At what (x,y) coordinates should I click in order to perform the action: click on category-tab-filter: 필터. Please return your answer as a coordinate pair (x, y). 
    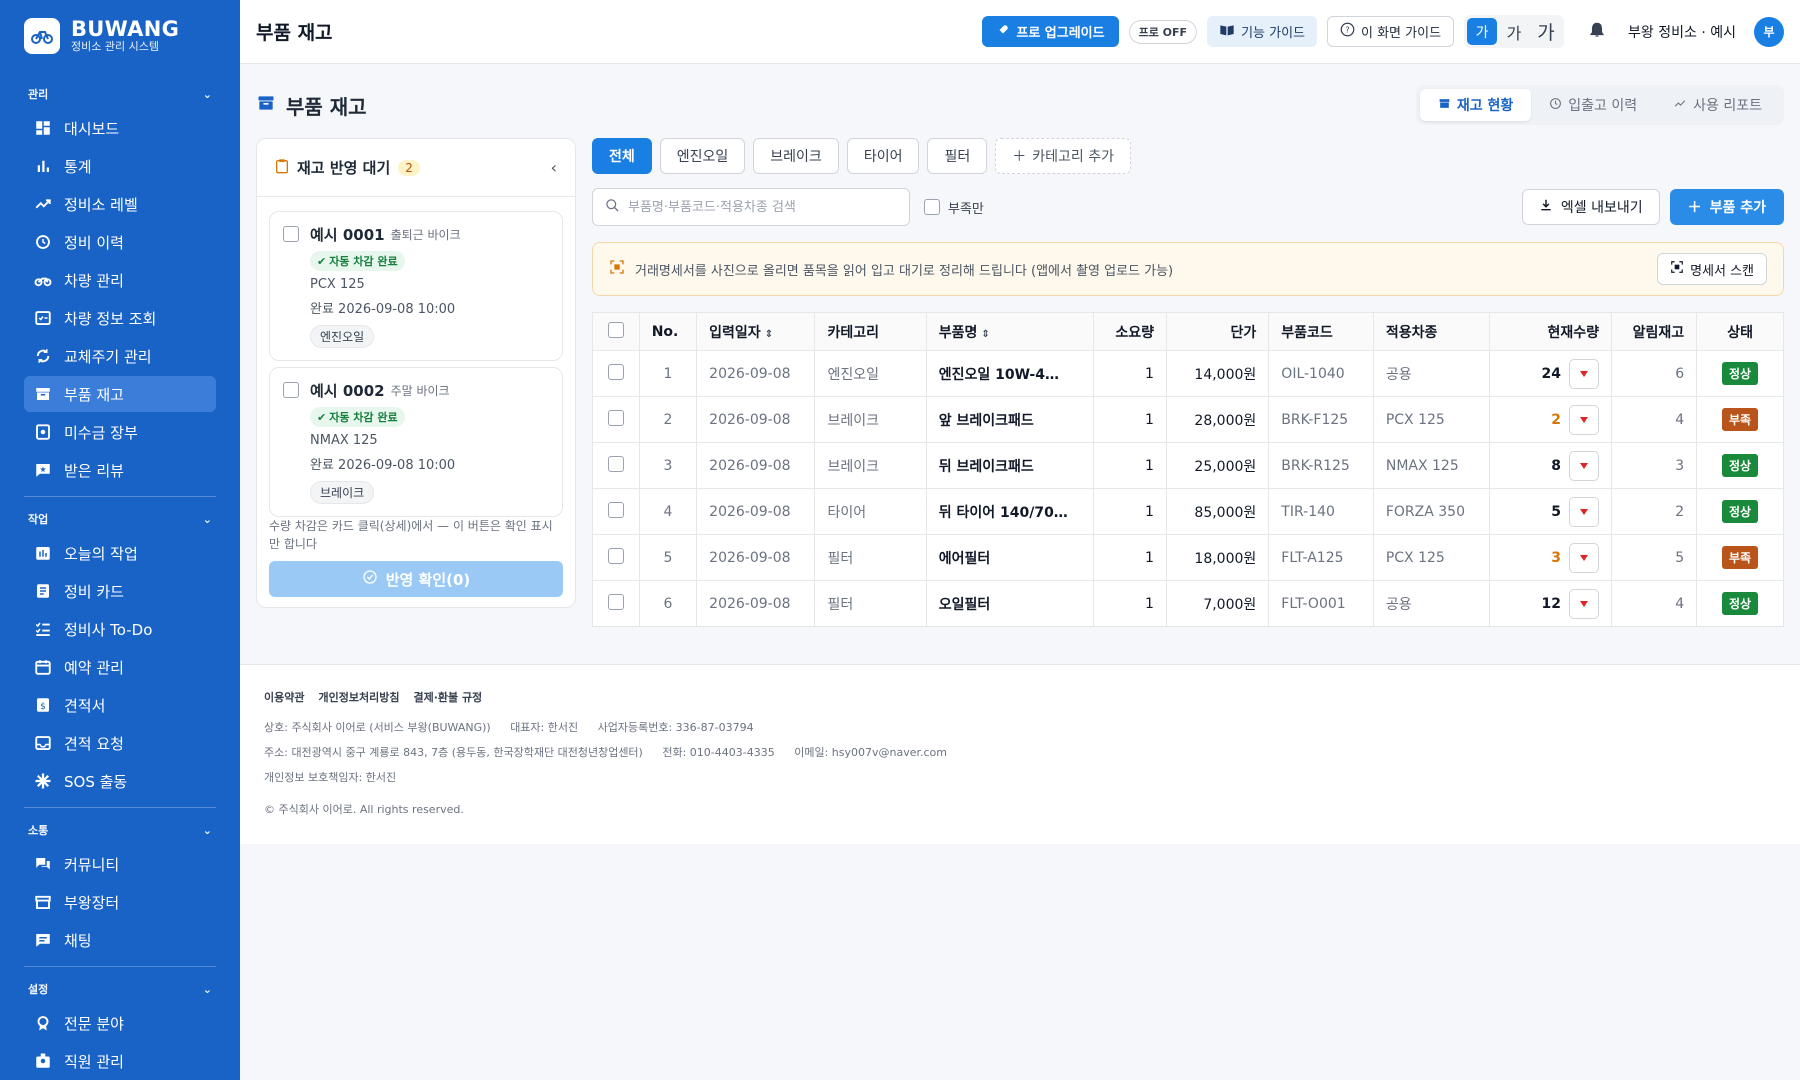
    Looking at the image, I should click on (957, 156).